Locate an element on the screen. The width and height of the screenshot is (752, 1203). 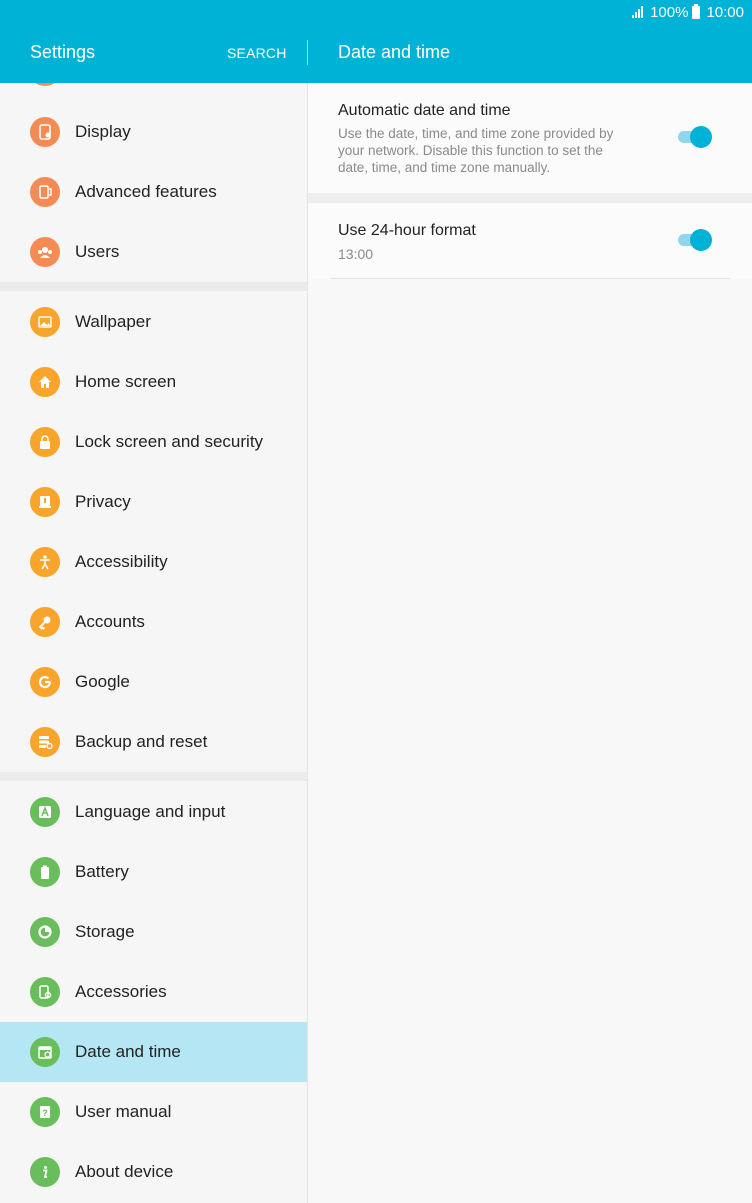
sidebar-item-language: Language and input is located at coordinates (153, 812).